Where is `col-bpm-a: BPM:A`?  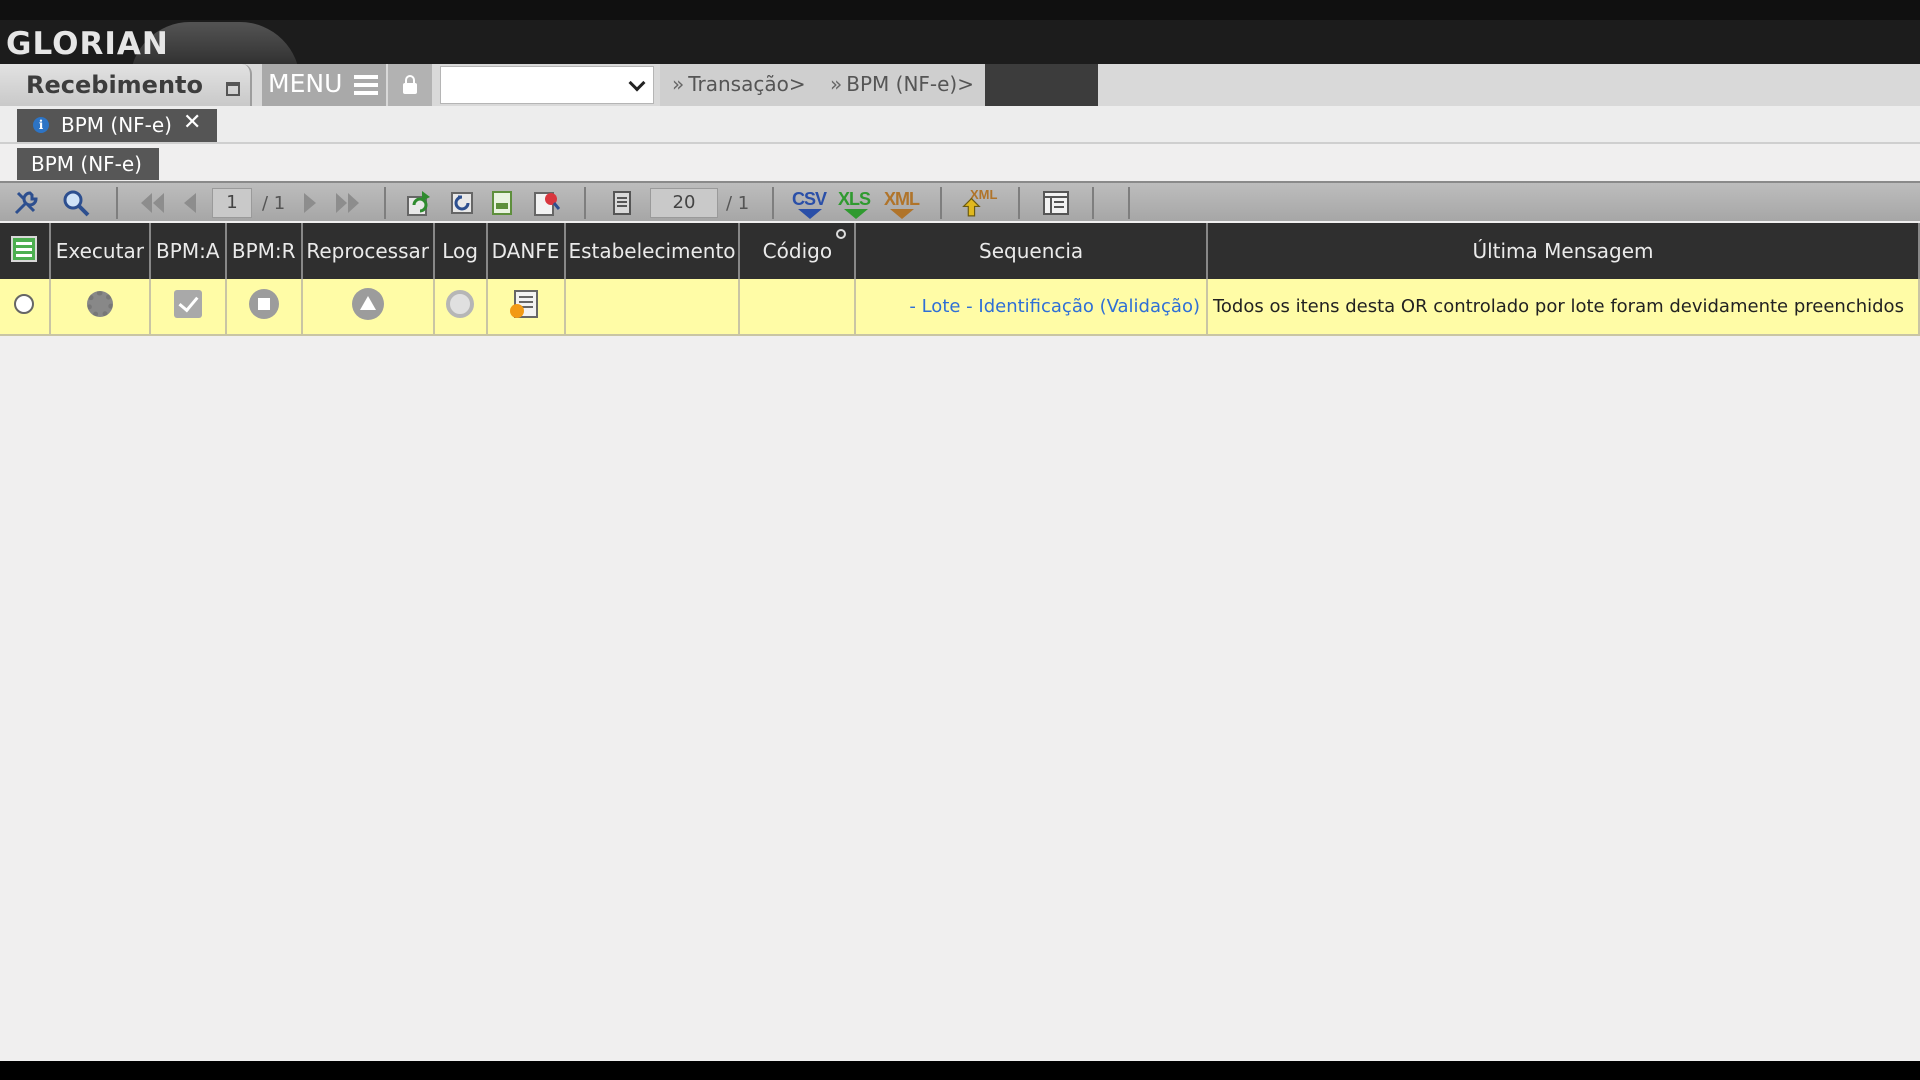 col-bpm-a: BPM:A is located at coordinates (188, 251).